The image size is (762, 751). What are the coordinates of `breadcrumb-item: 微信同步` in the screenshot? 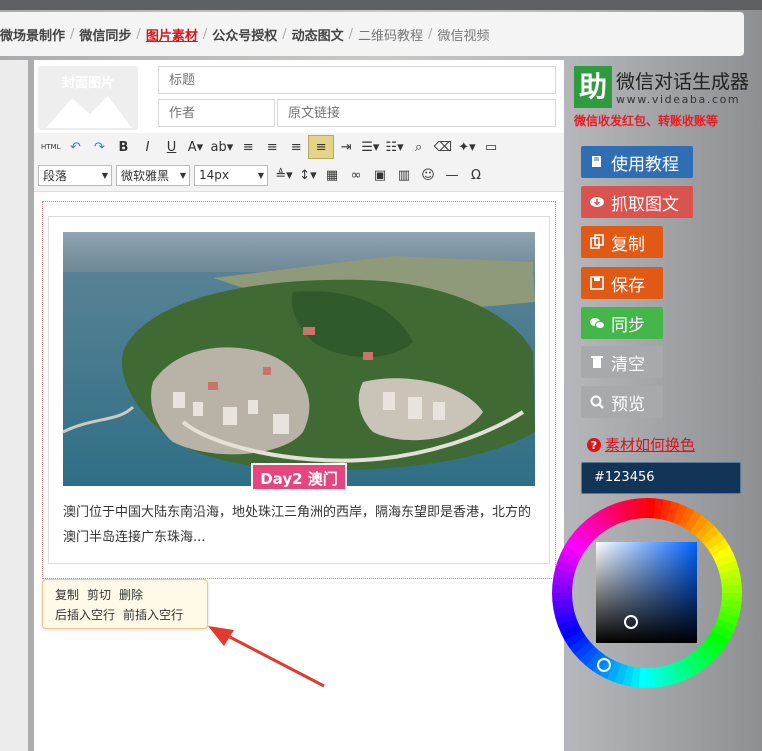 It's located at (105, 34).